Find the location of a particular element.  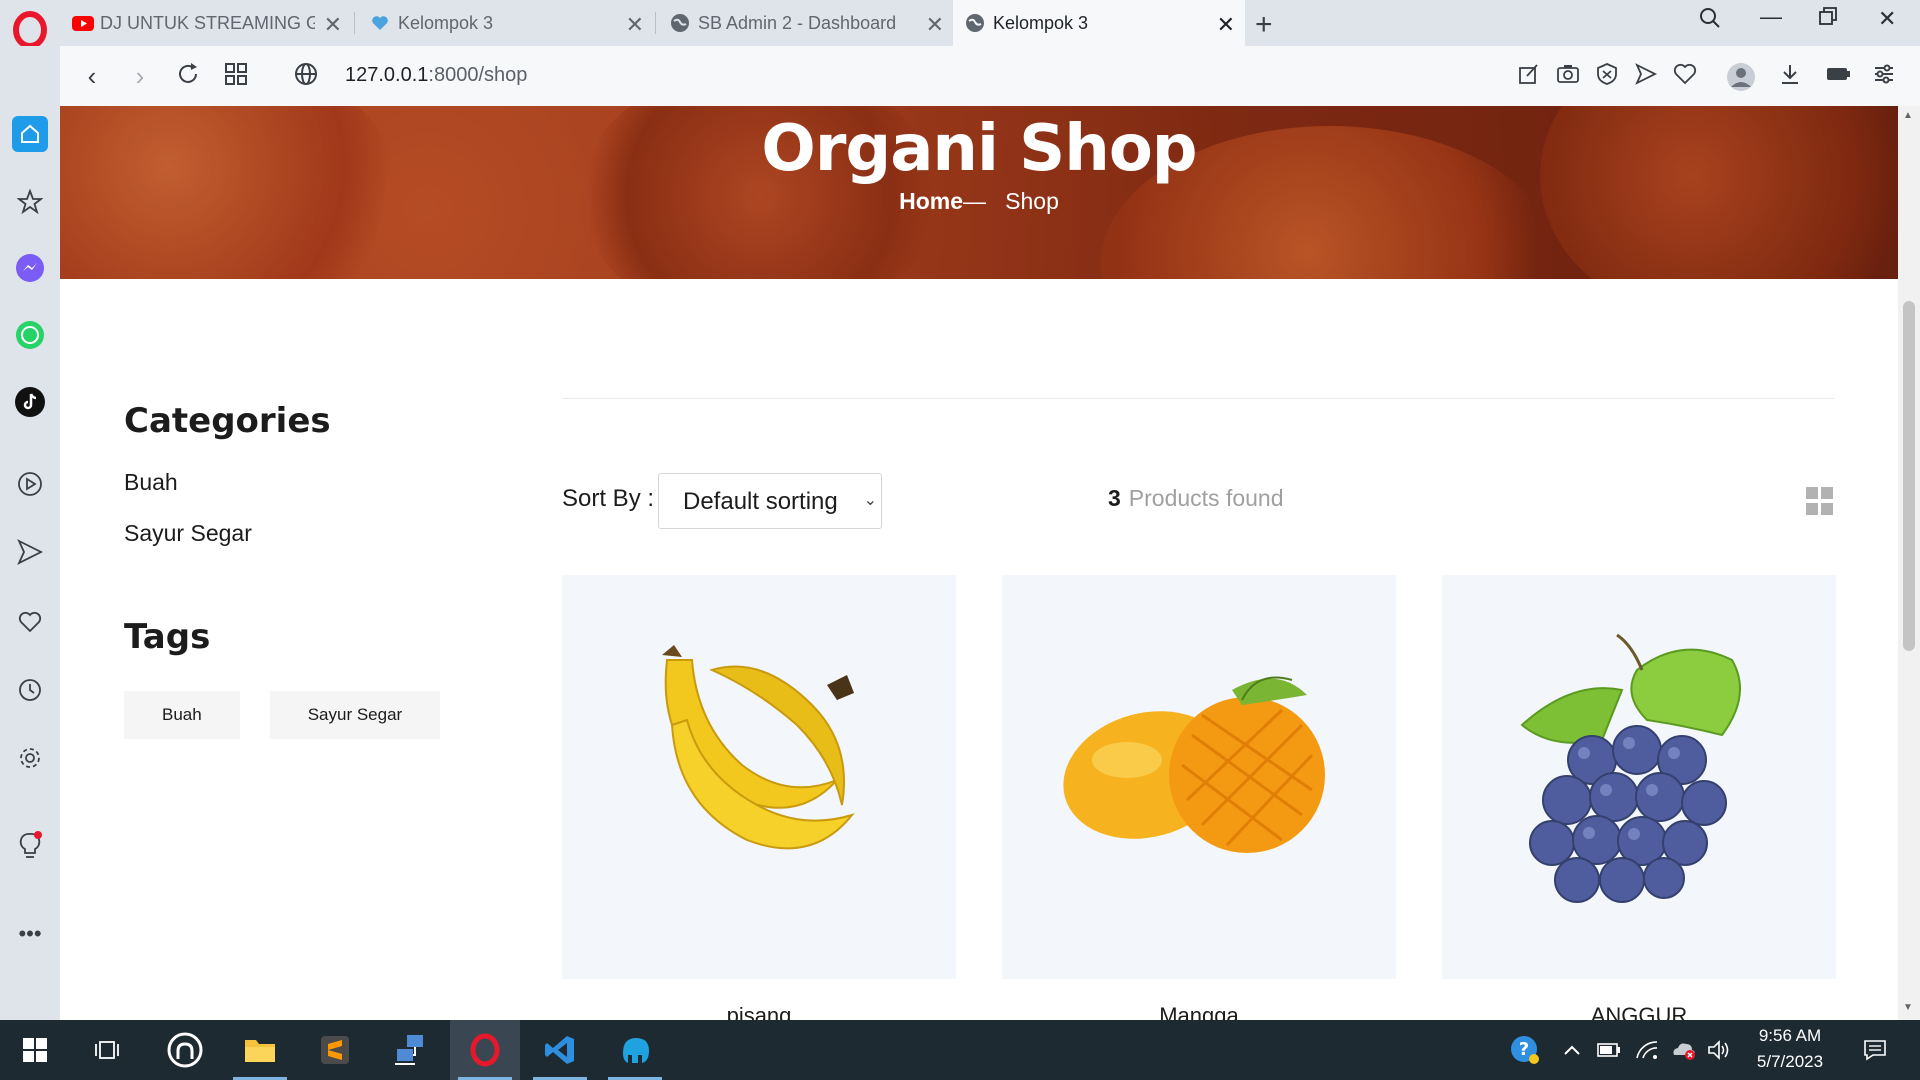

onedrive-error-icon is located at coordinates (1684, 1050).